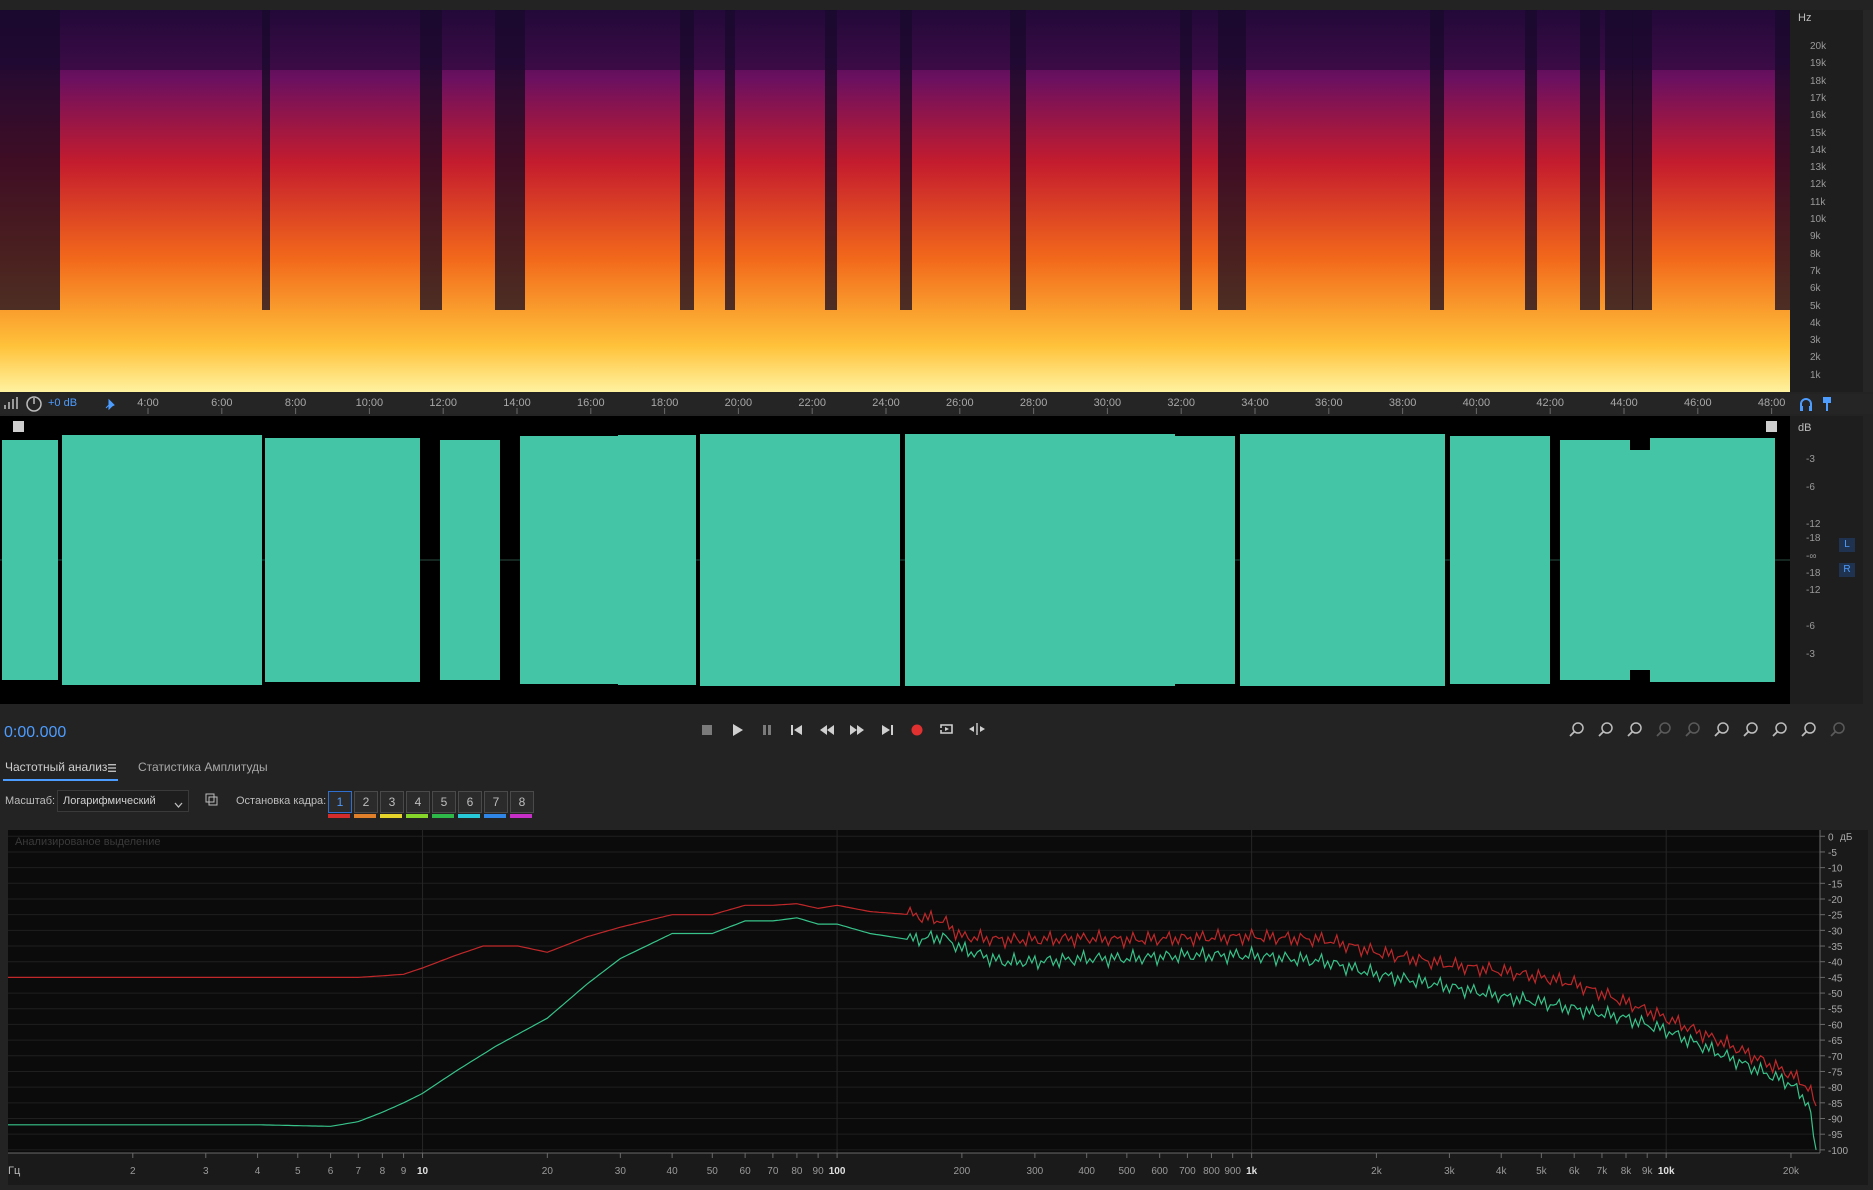  What do you see at coordinates (1377, 1171) in the screenshot?
I see `analysis-freq-label: 2k` at bounding box center [1377, 1171].